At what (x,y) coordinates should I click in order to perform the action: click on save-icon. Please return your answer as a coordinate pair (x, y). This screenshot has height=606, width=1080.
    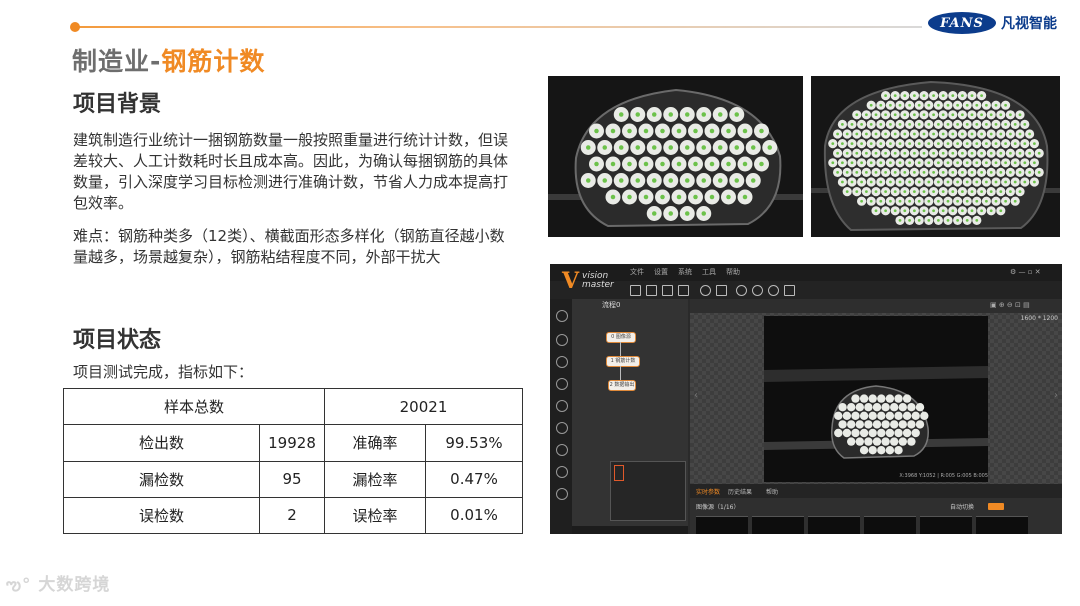
    Looking at the image, I should click on (667, 290).